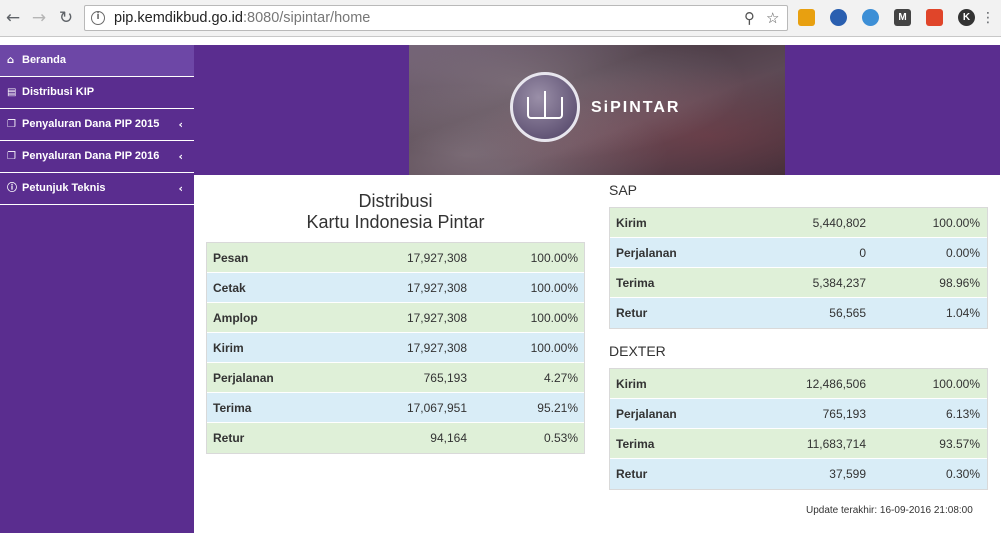 The height and width of the screenshot is (533, 1001). I want to click on info-icon: i, so click(98, 18).